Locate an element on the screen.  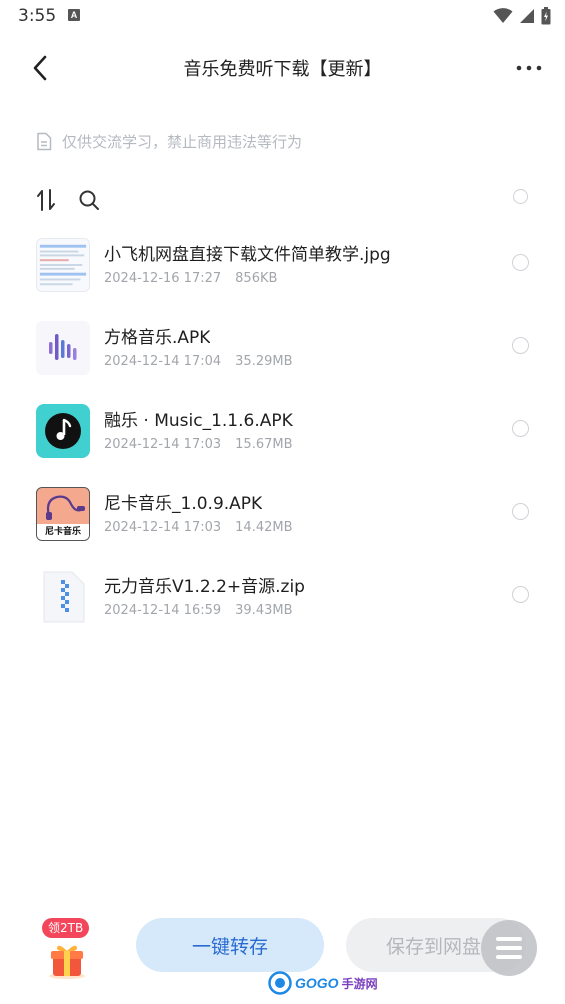
file-date: 2024-12-14 17:04 is located at coordinates (163, 361).